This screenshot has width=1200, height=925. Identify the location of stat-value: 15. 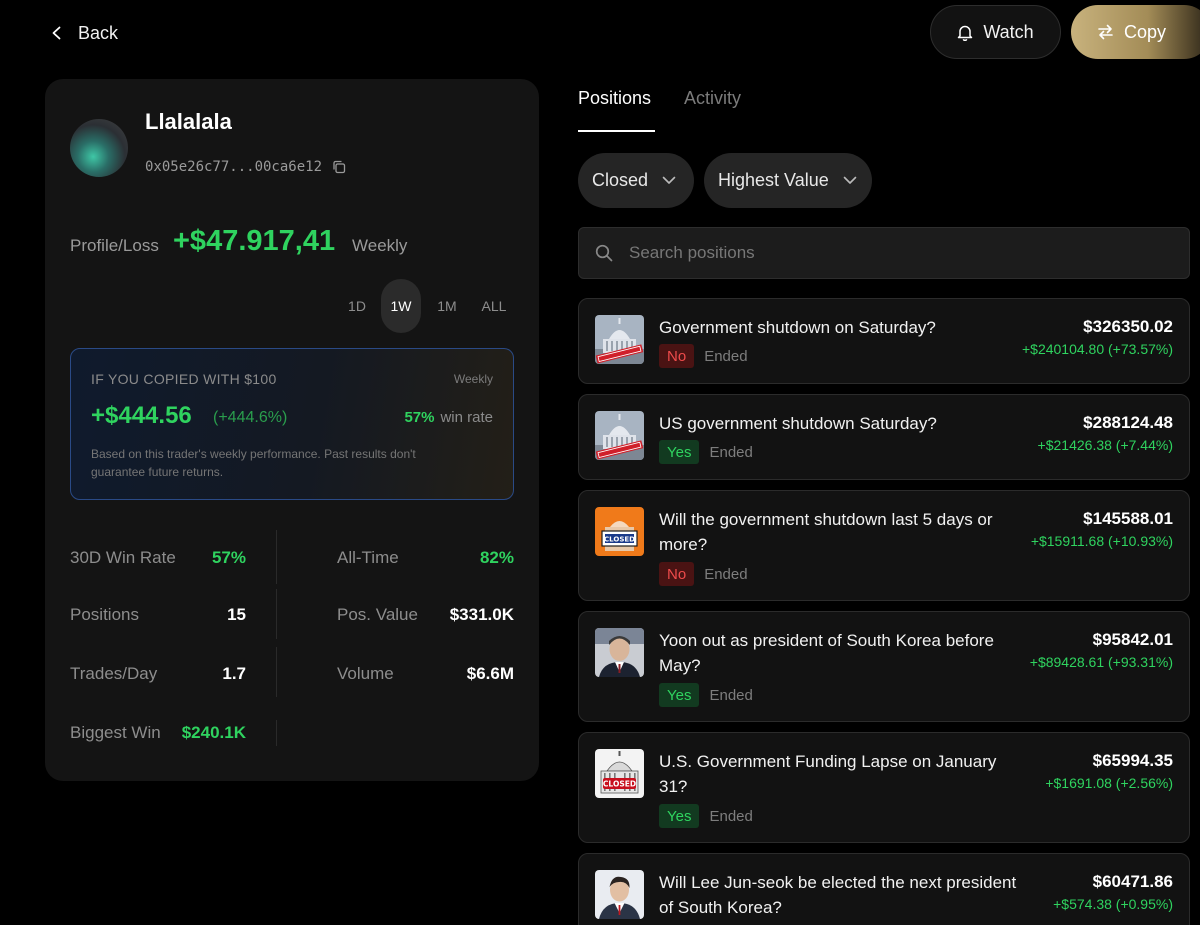
(236, 614).